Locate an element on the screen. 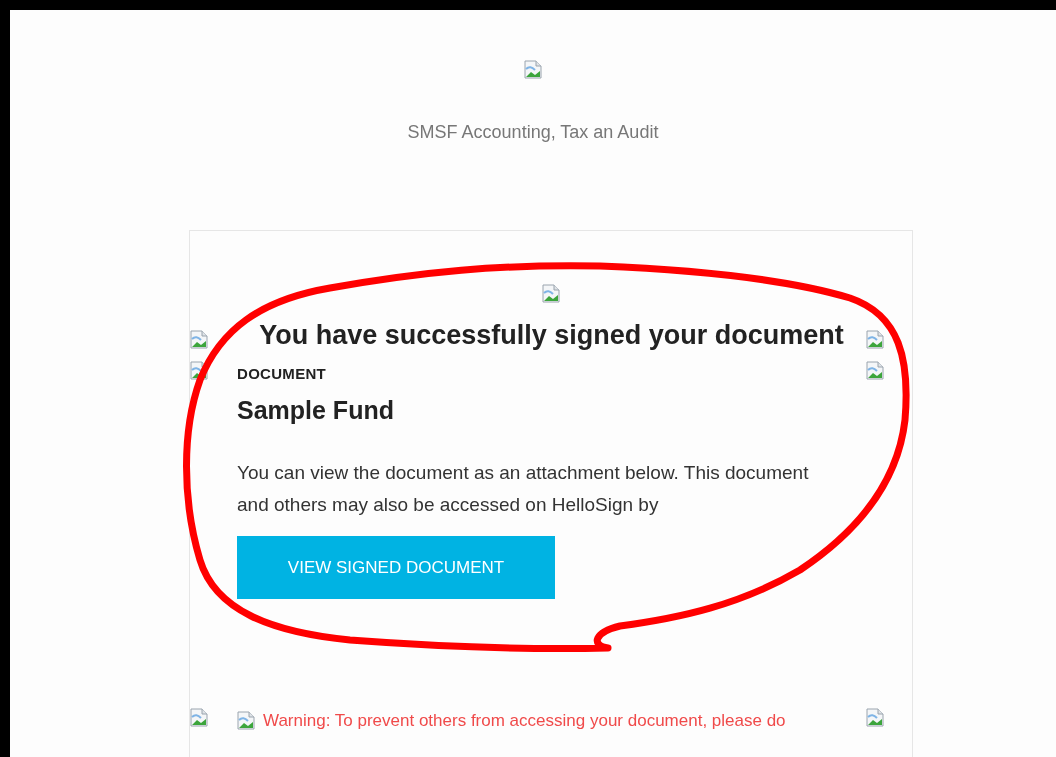 The height and width of the screenshot is (757, 1056). view-document-button: VIEW SIGNED DOCUMENT is located at coordinates (396, 567).